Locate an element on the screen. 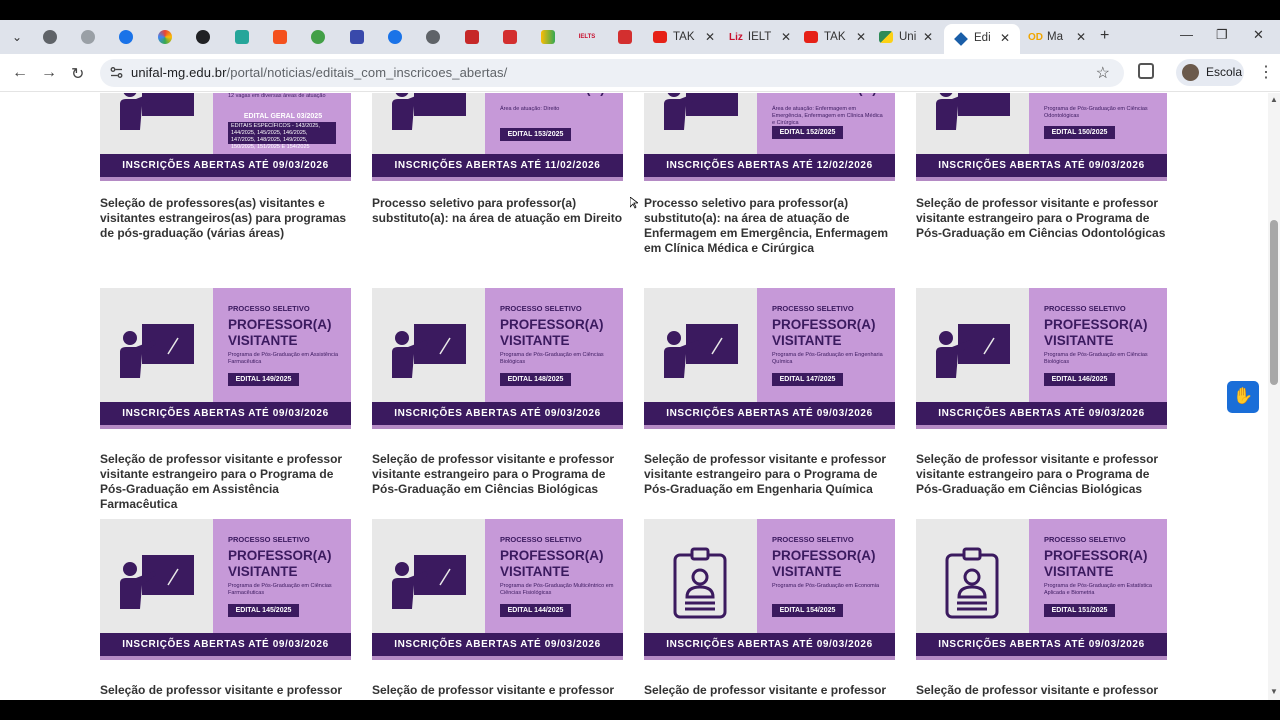  profile-button: Escola is located at coordinates (1210, 72).